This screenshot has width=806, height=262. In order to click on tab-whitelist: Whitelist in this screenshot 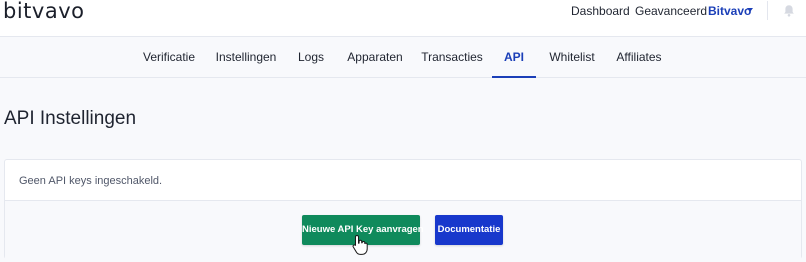, I will do `click(572, 57)`.